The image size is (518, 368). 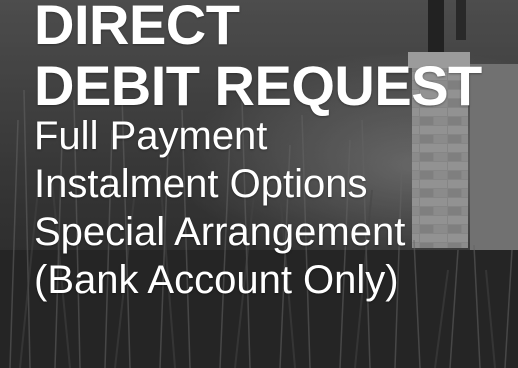 What do you see at coordinates (220, 232) in the screenshot?
I see `option-special-arrangement: Special Arrangement` at bounding box center [220, 232].